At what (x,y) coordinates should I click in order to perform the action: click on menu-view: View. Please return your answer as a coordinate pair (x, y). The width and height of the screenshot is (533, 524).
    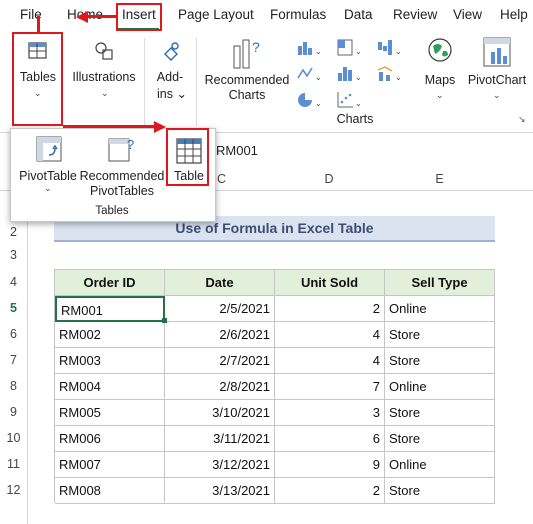
    Looking at the image, I should click on (467, 14).